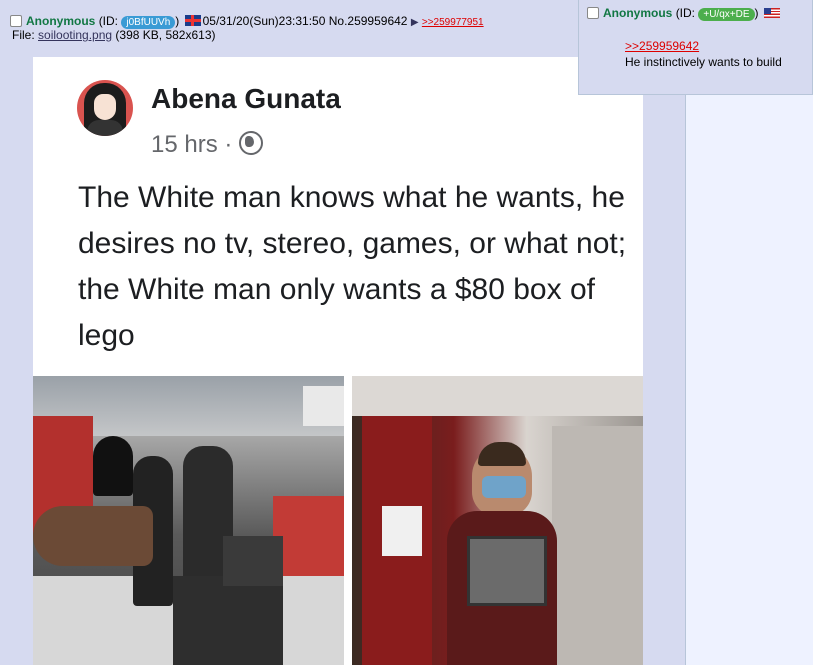 The height and width of the screenshot is (665, 813). I want to click on fb-post-time: 15 hrs, so click(184, 144).